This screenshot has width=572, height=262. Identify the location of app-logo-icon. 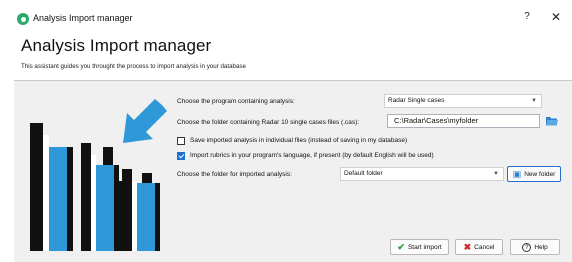
(23, 19).